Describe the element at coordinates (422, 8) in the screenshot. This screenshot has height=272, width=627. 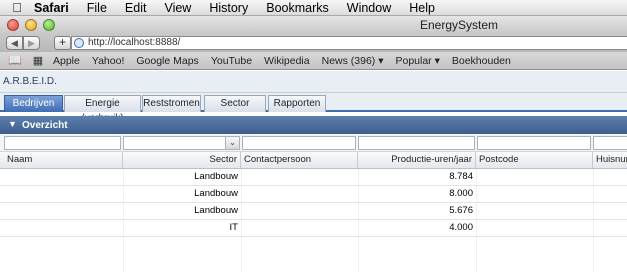
I see `menu-help: Help` at that location.